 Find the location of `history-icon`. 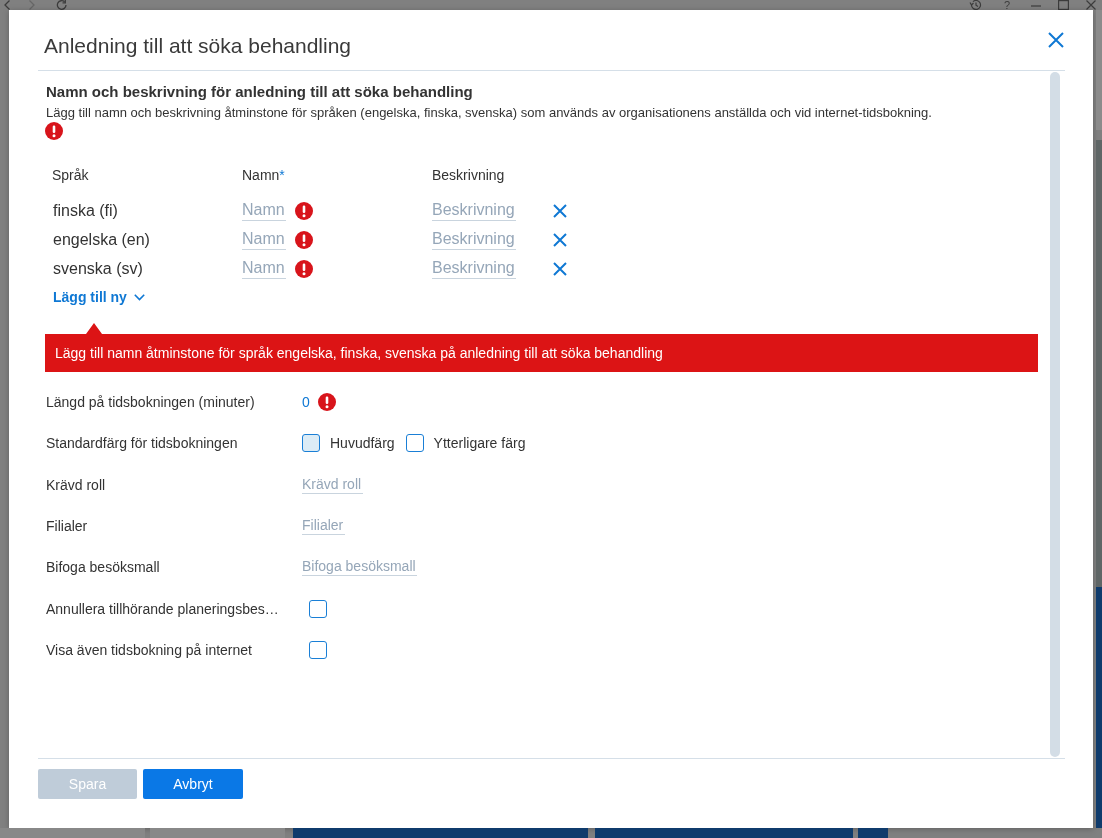

history-icon is located at coordinates (975, 5).